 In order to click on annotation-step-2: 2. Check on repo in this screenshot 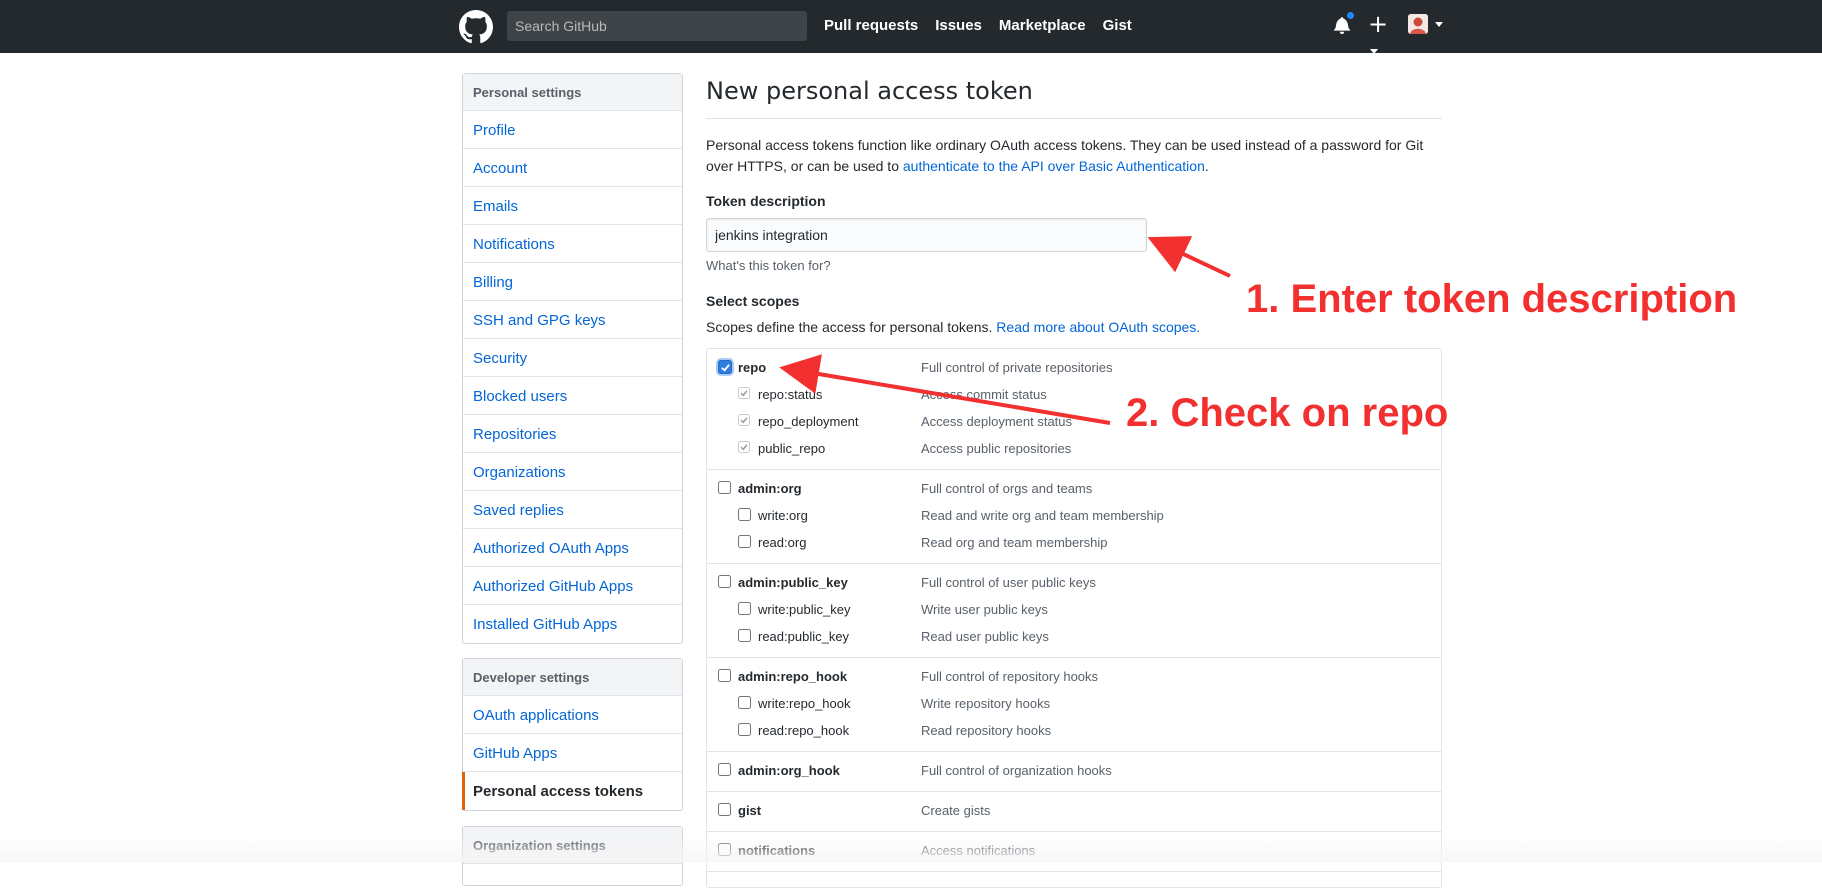, I will do `click(1287, 413)`.